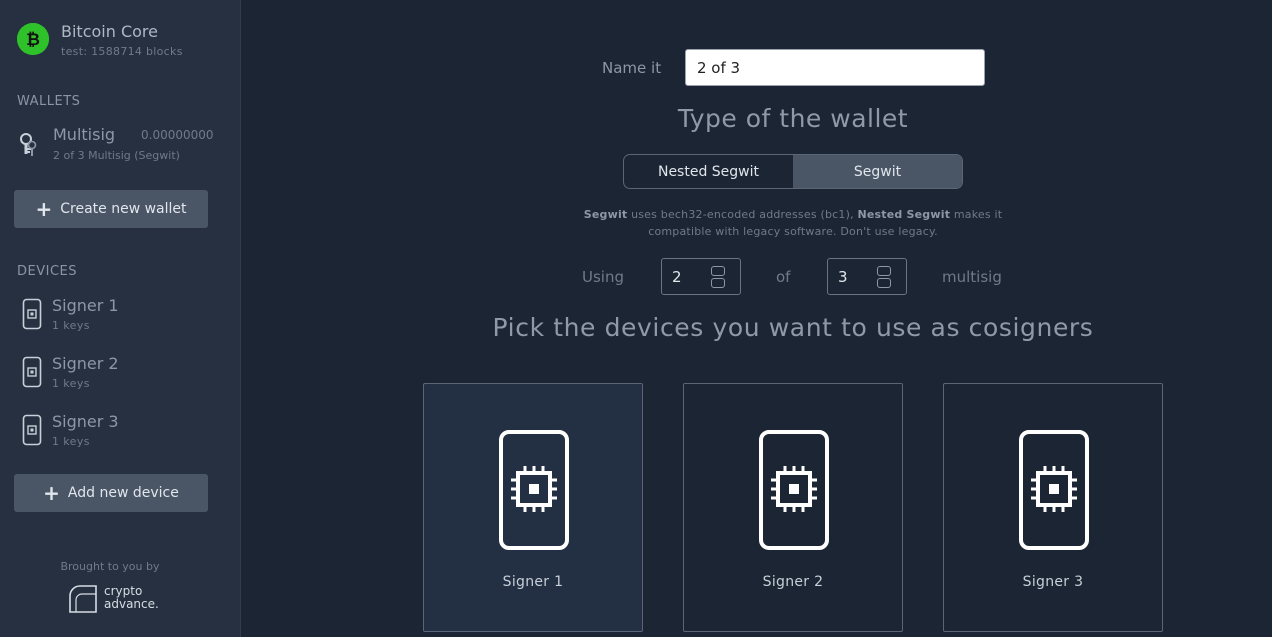 This screenshot has height=637, width=1272. What do you see at coordinates (718, 277) in the screenshot?
I see `threshold-spinner` at bounding box center [718, 277].